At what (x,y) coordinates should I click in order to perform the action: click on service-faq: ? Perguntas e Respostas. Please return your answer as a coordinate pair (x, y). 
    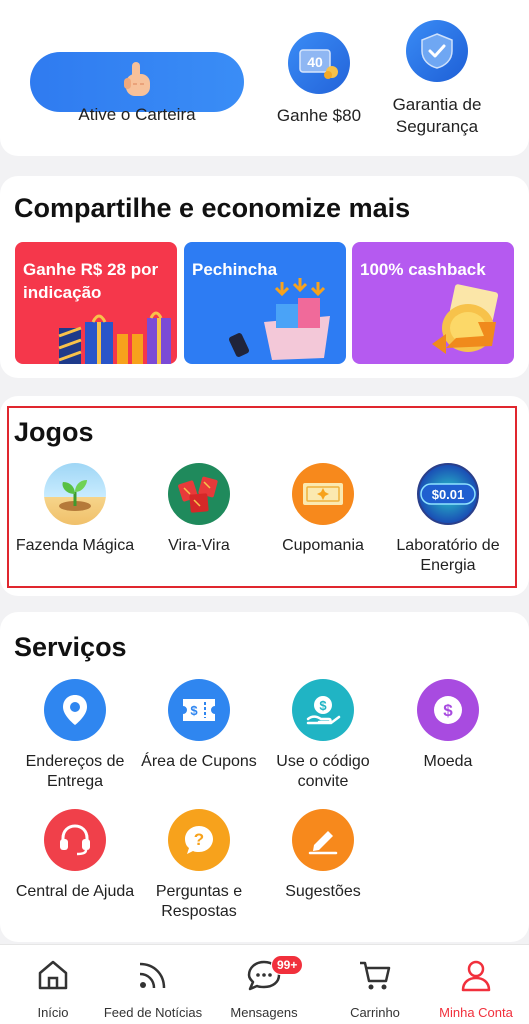
    Looking at the image, I should click on (199, 865).